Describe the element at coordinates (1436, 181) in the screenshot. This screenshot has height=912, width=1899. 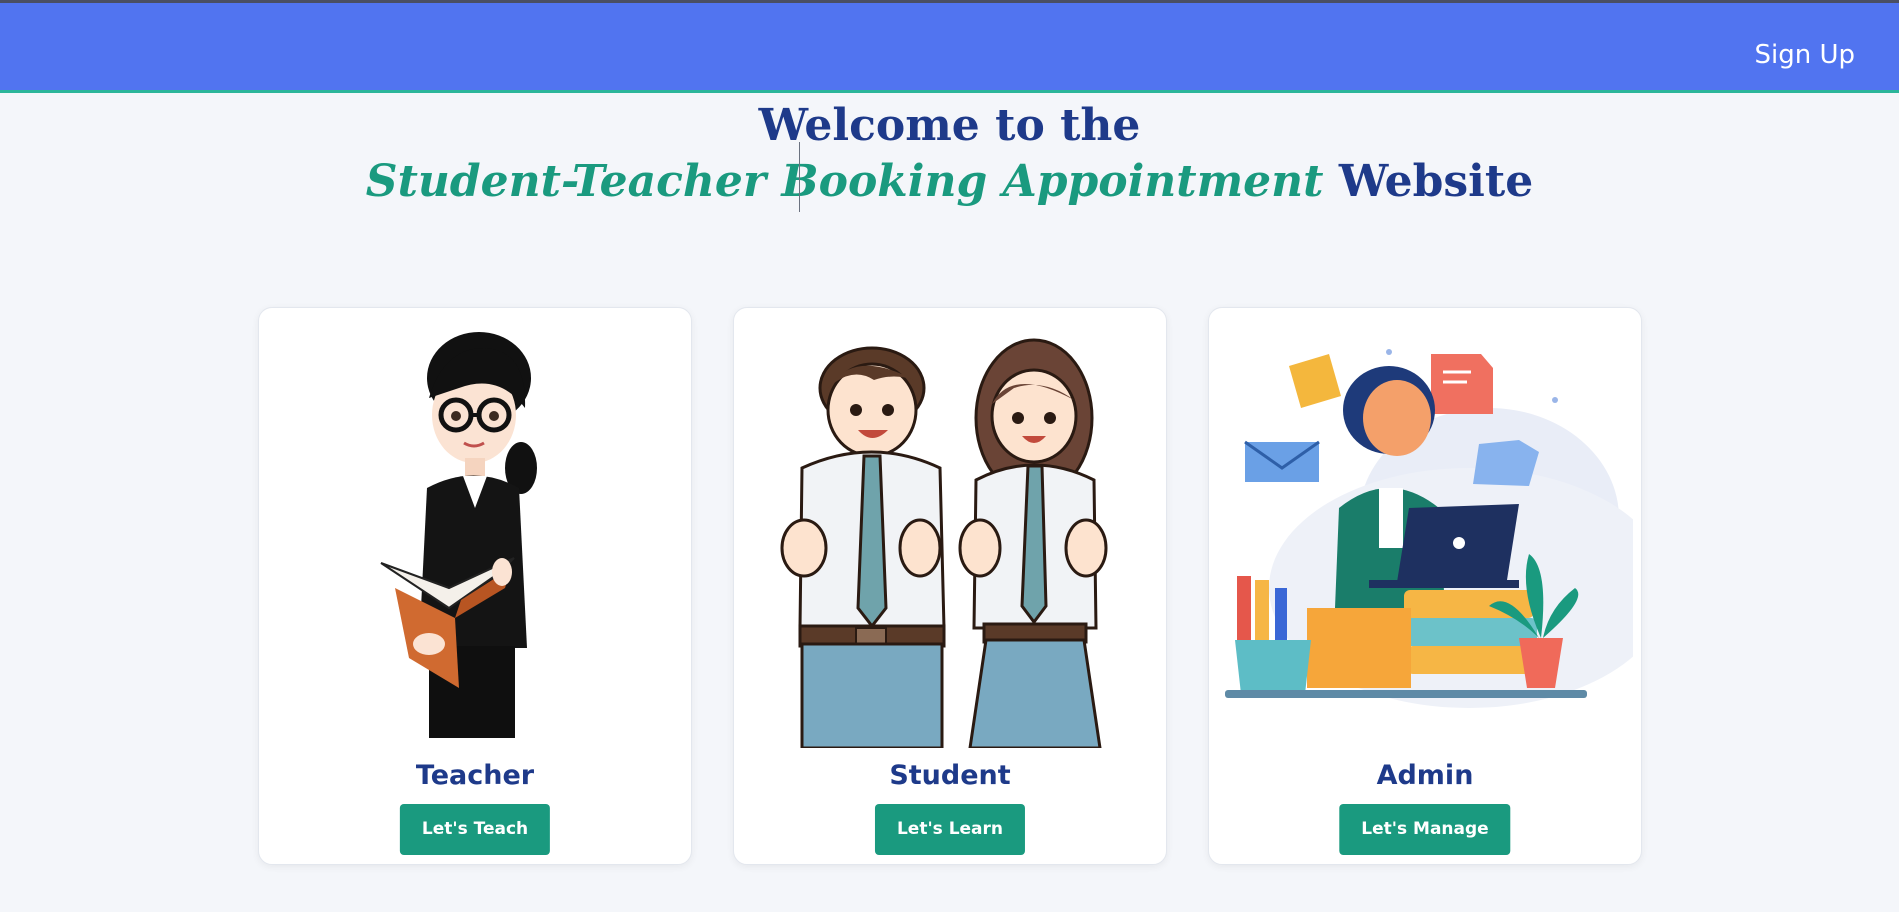
I see `hero-tail-text: Website` at that location.